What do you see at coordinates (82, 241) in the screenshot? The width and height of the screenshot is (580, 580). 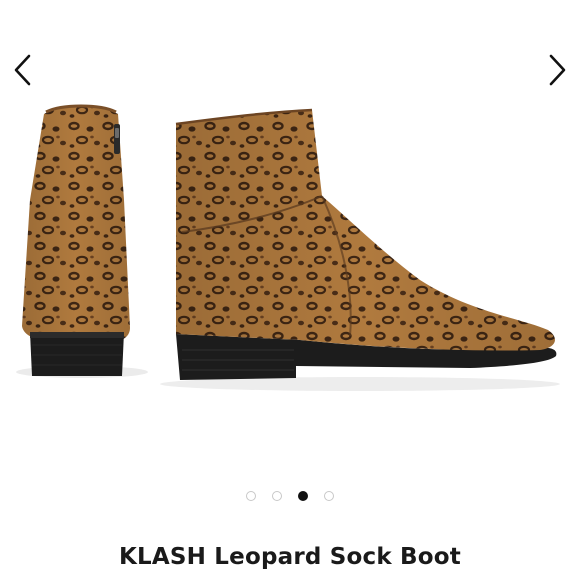 I see `boot-back-view` at bounding box center [82, 241].